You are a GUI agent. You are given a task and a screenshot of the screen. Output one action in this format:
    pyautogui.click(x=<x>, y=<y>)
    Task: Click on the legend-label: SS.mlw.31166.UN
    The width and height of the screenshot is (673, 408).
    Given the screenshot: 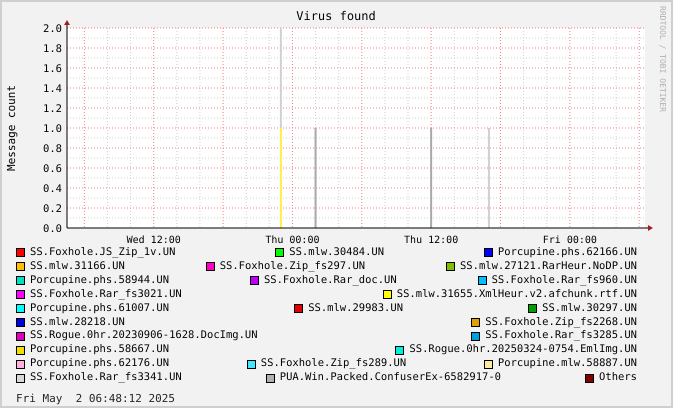 What is the action you would take?
    pyautogui.click(x=77, y=267)
    